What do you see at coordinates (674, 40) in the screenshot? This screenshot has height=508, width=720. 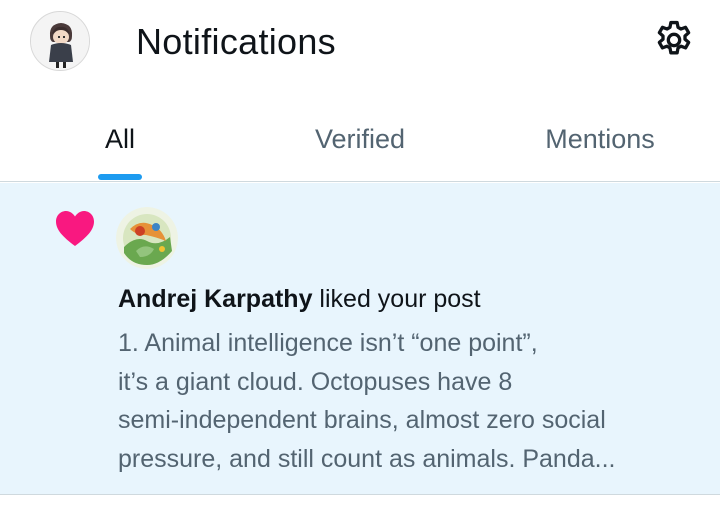 I see `gear-icon` at bounding box center [674, 40].